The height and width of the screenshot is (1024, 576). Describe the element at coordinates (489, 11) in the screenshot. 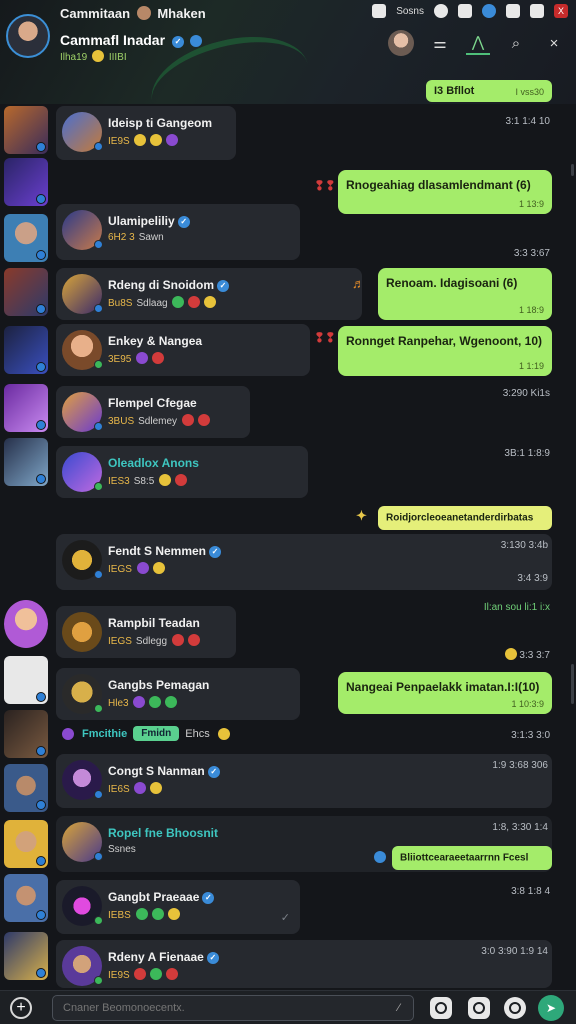

I see `browser-icon` at that location.